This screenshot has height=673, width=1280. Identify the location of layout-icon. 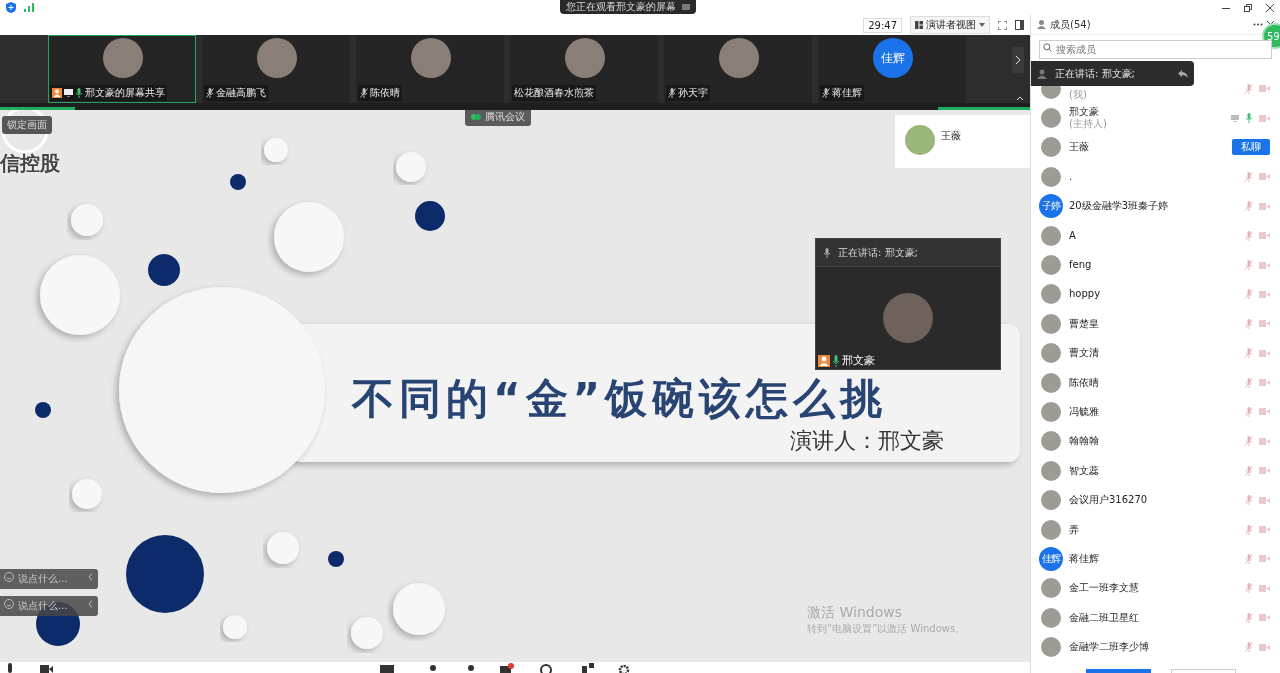
(919, 25).